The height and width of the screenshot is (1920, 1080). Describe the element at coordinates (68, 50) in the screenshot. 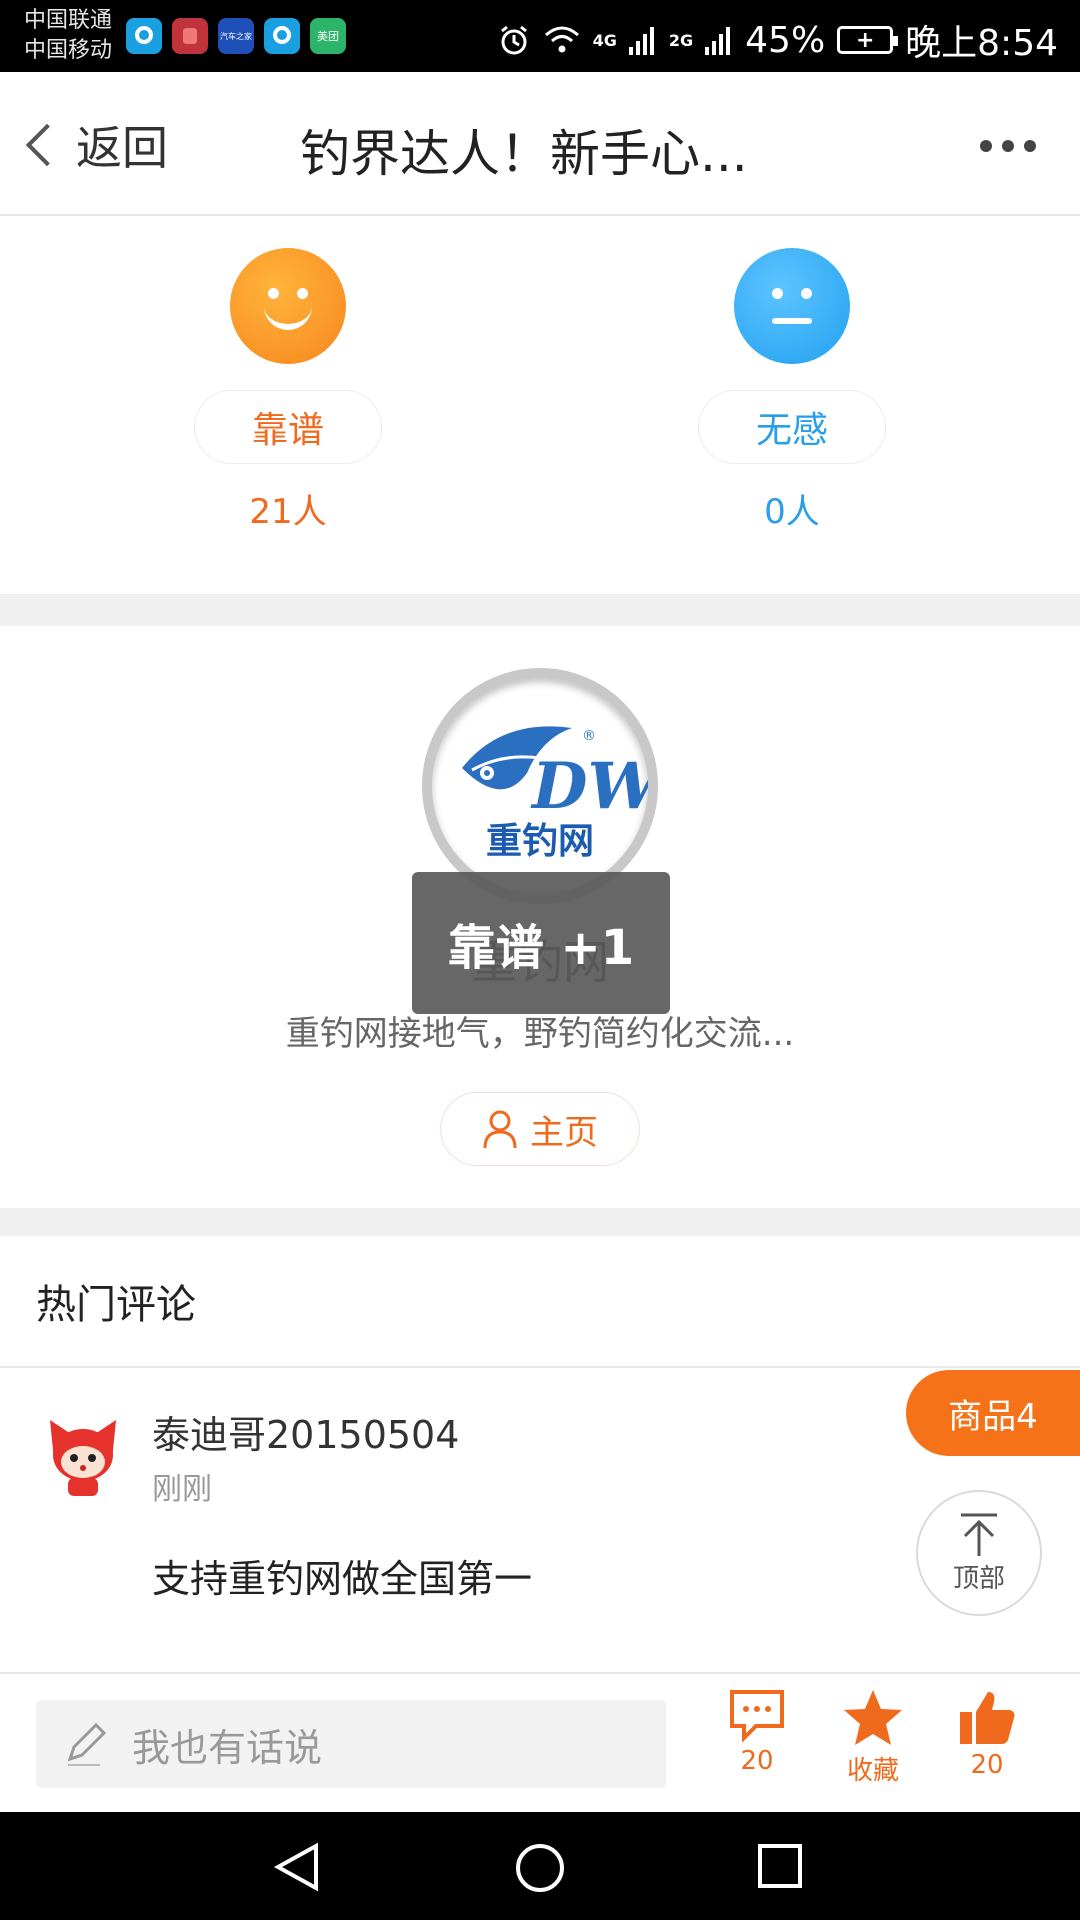

I see `carrier-2: 中国移动` at that location.